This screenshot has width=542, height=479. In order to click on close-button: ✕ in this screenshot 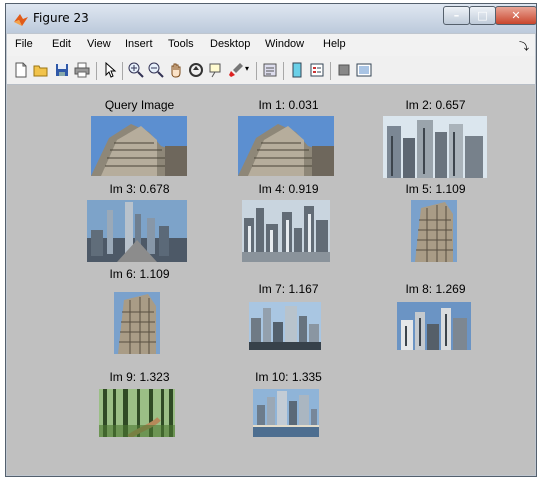, I will do `click(516, 15)`.